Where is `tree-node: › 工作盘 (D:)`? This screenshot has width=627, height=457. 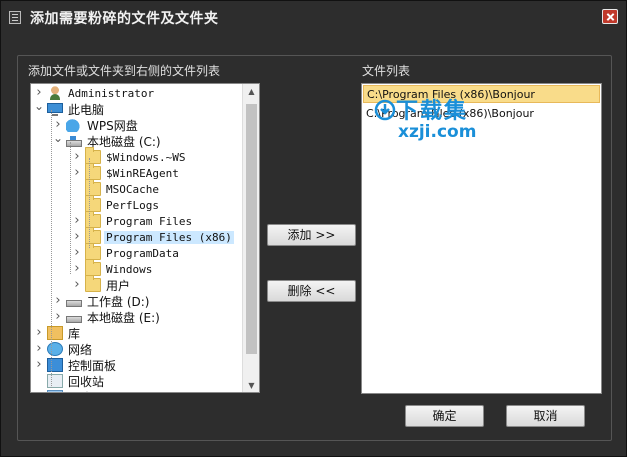
tree-node: › 工作盘 (D:) is located at coordinates (101, 301).